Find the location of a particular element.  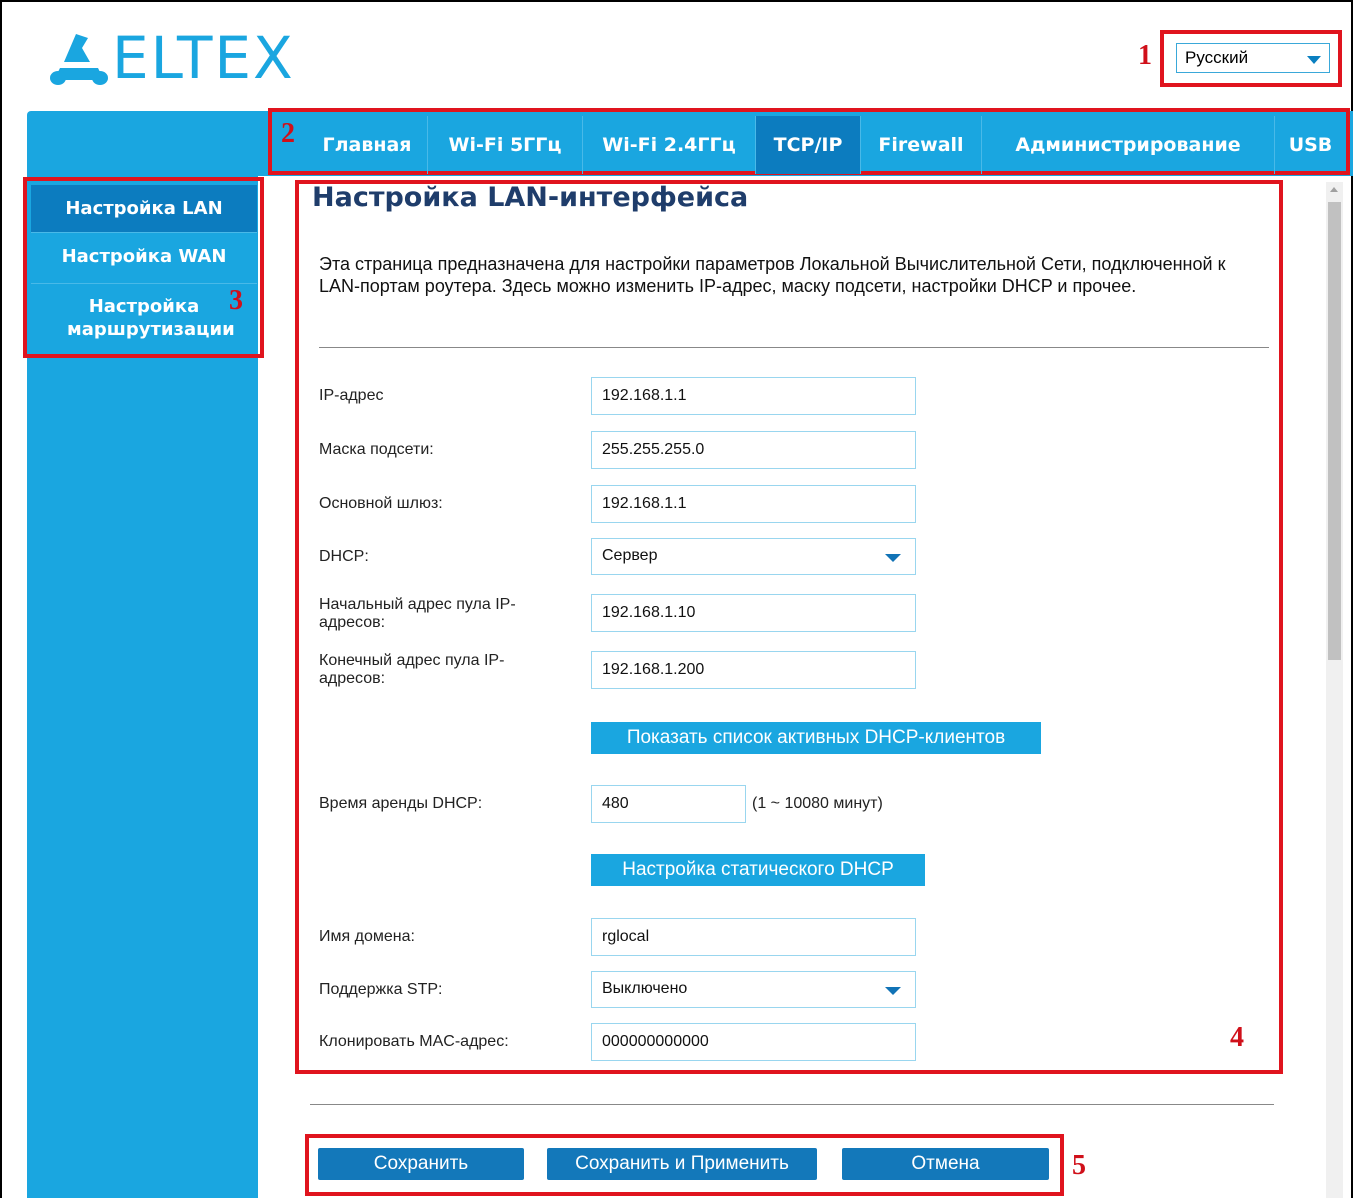

domain-label: Имя домена: is located at coordinates (367, 936).